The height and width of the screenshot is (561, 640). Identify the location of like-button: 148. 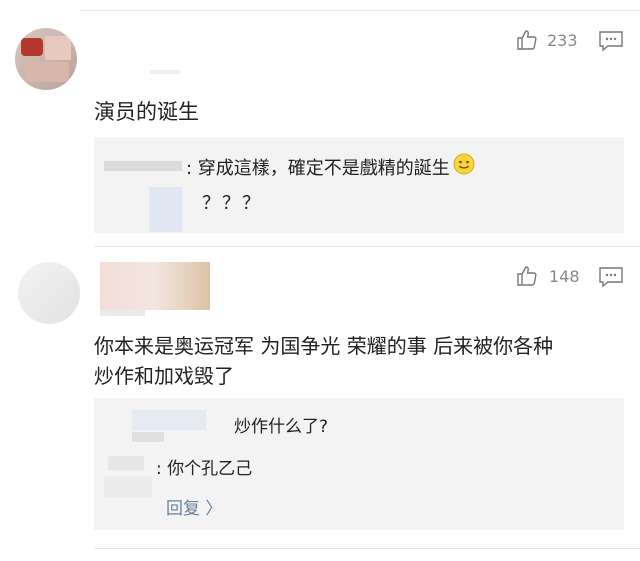
(547, 276).